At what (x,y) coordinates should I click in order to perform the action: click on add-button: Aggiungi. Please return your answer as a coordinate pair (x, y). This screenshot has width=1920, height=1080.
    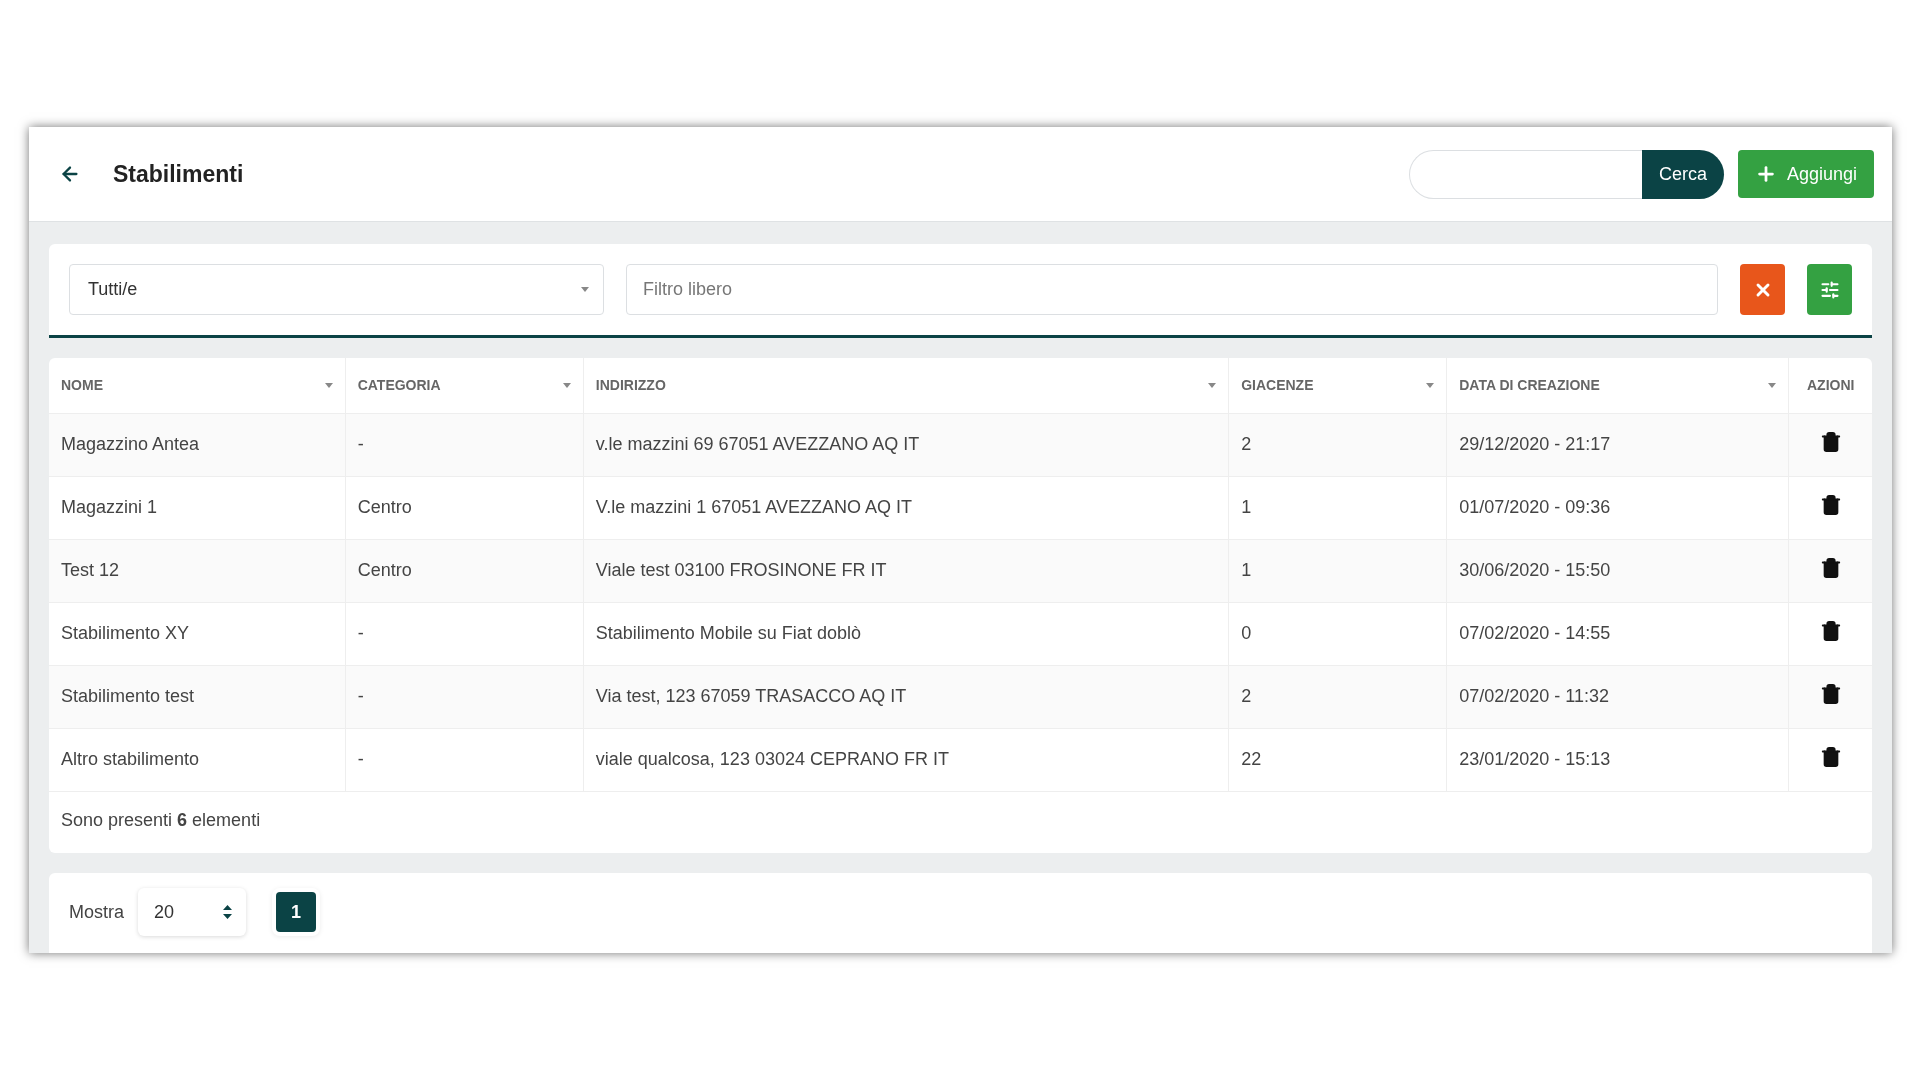
    Looking at the image, I should click on (1805, 174).